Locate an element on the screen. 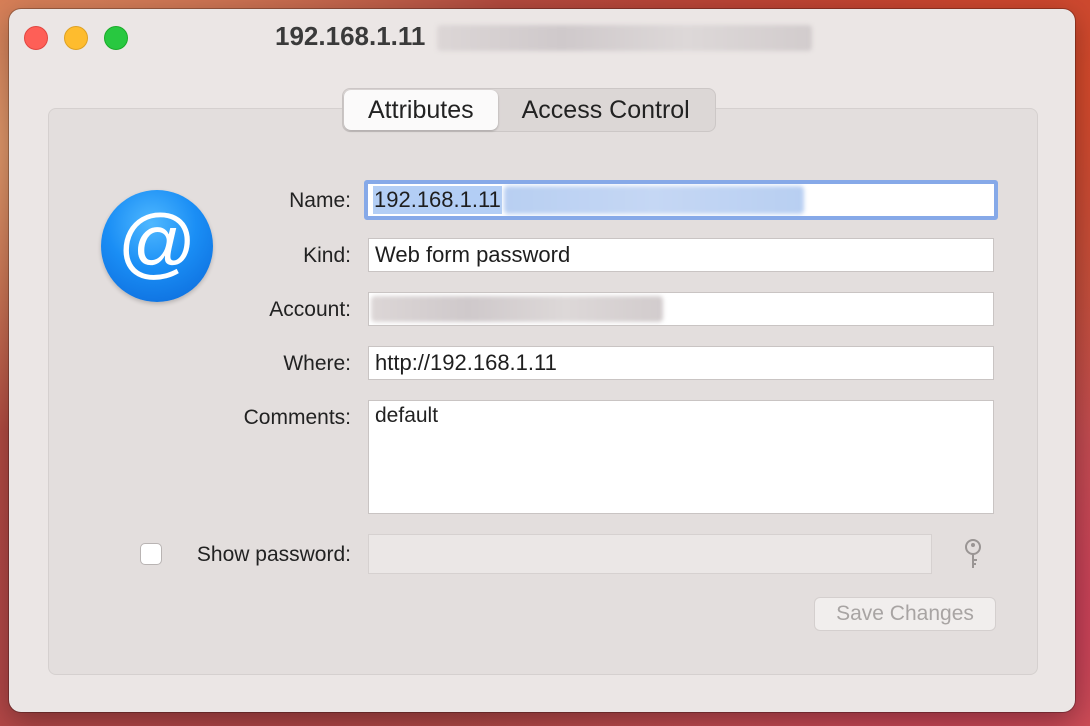  name-label: Name: is located at coordinates (320, 200).